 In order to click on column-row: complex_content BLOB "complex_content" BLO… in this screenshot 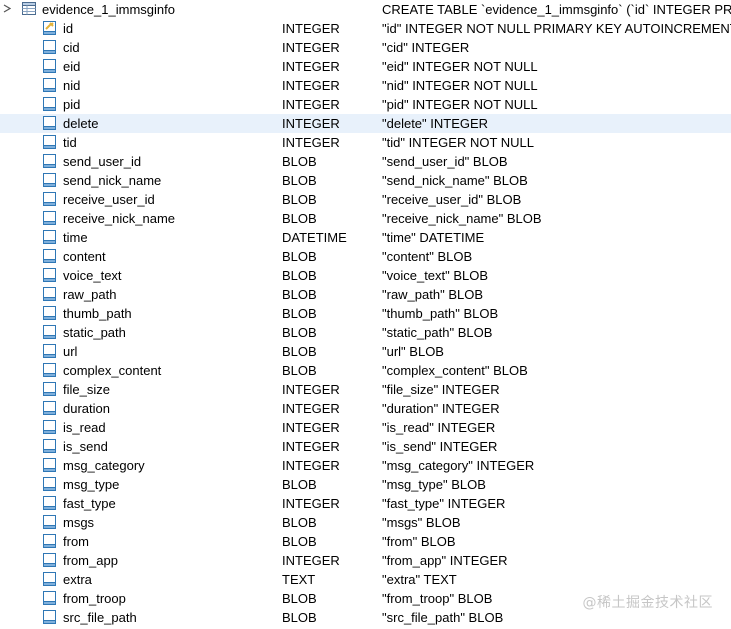, I will do `click(365, 370)`.